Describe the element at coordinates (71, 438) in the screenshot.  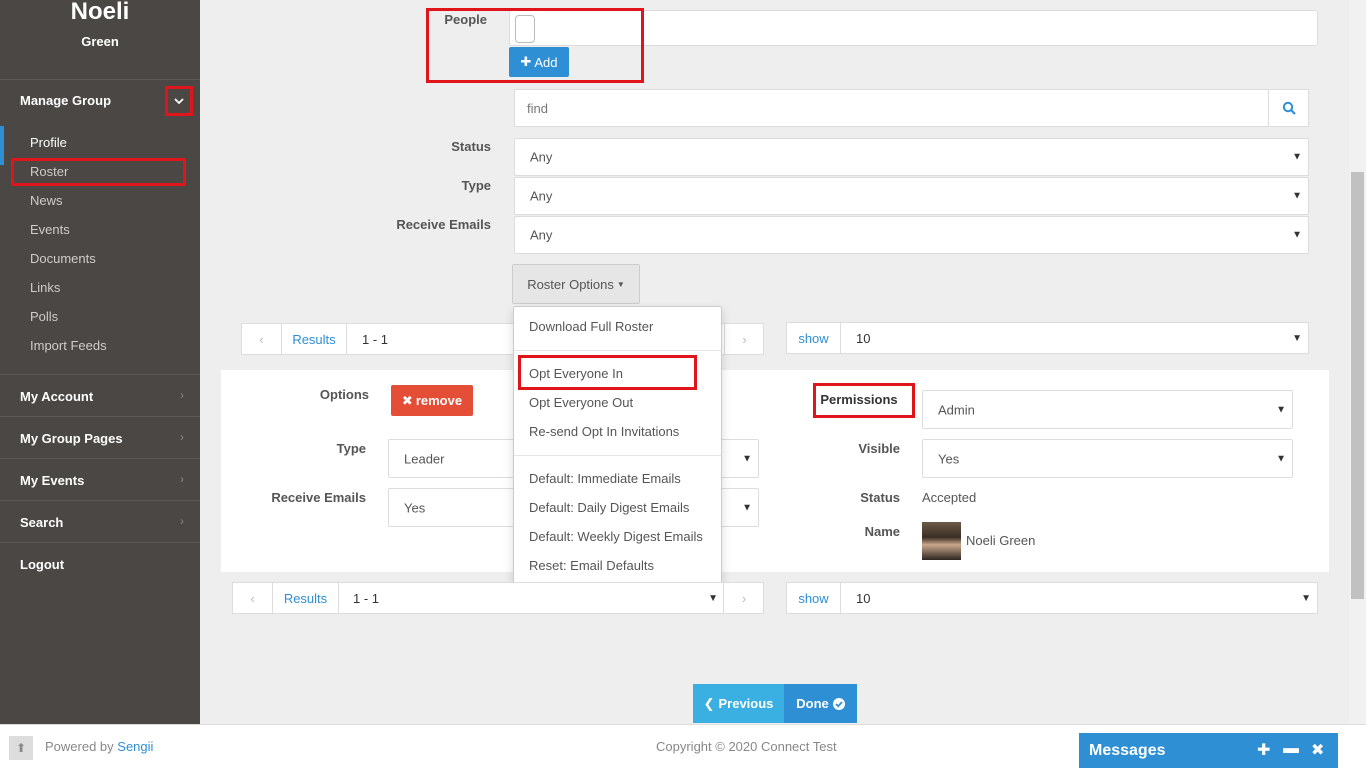
I see `sidebar-item-label: My Group Pages` at that location.